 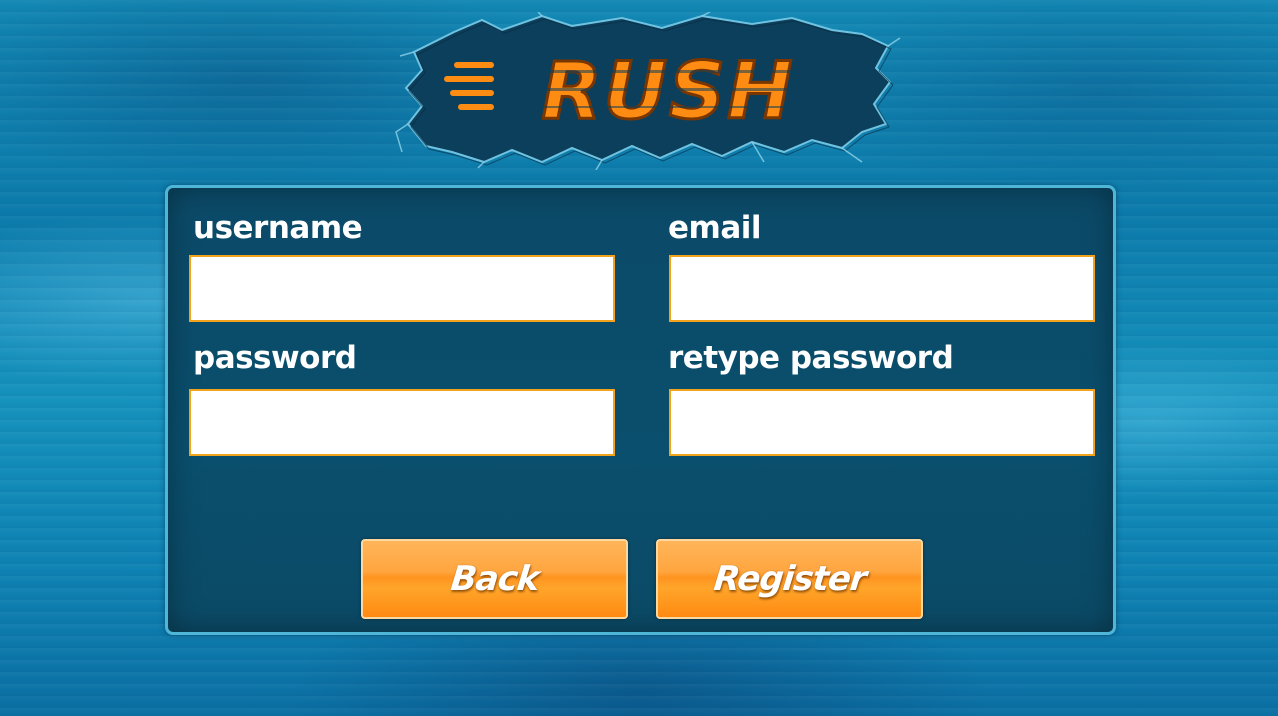 What do you see at coordinates (715, 228) in the screenshot?
I see `email-label: email` at bounding box center [715, 228].